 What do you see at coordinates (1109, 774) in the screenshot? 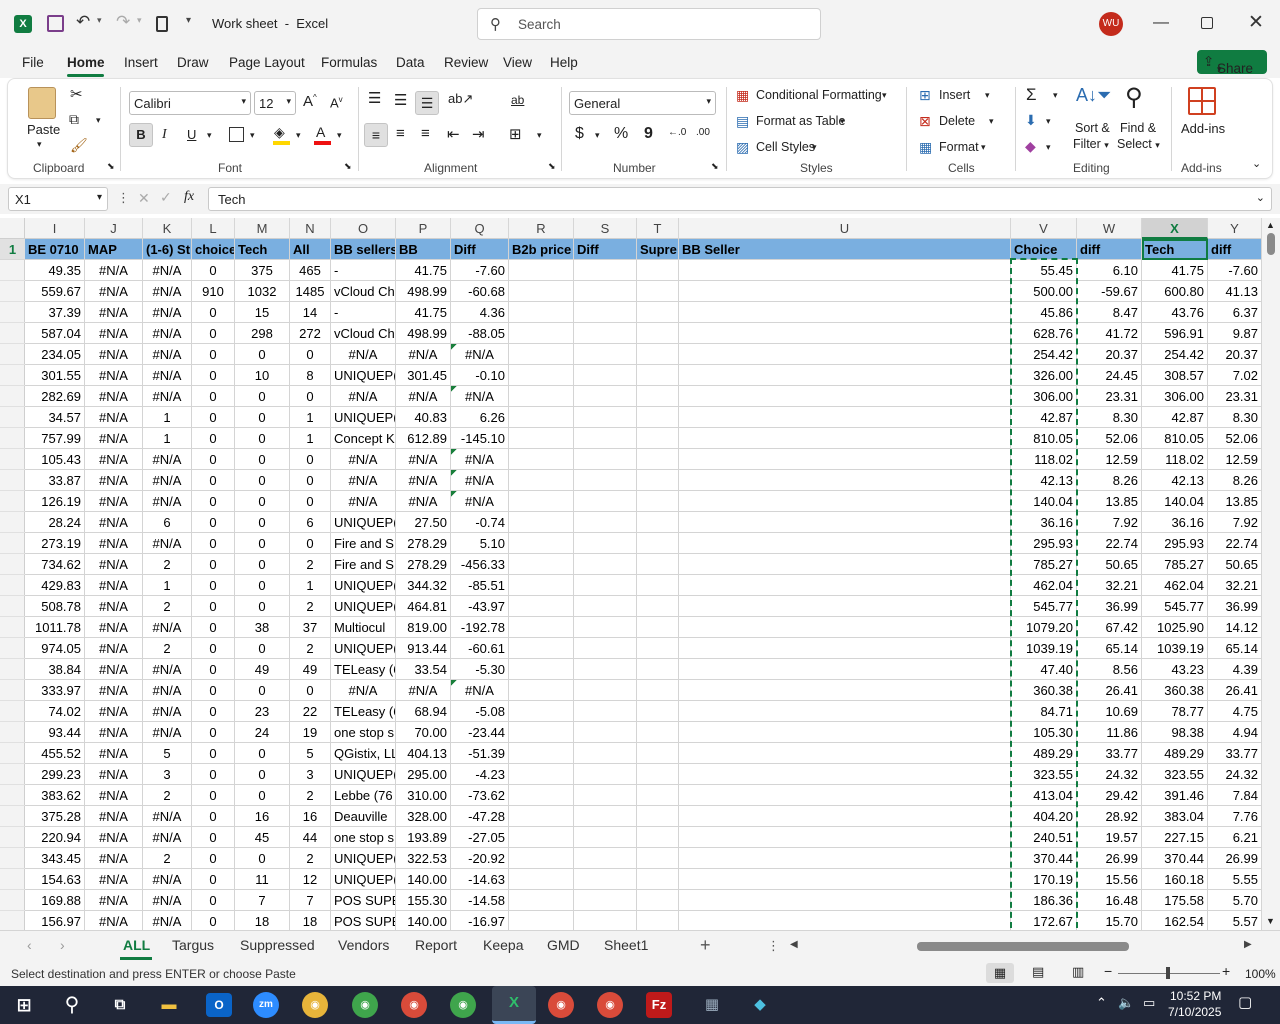
I see `table-cell: 24.32` at bounding box center [1109, 774].